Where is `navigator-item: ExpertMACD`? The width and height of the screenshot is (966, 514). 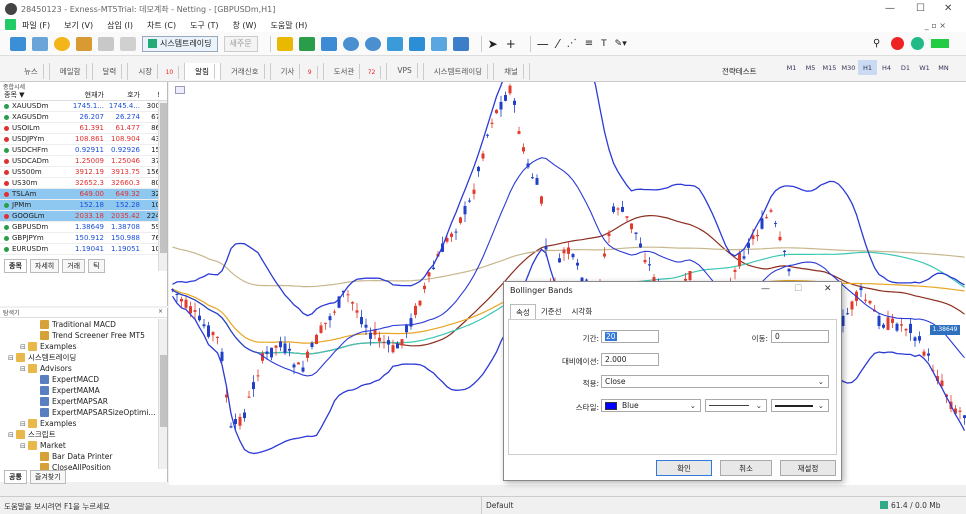
navigator-item: ExpertMACD is located at coordinates (83, 379).